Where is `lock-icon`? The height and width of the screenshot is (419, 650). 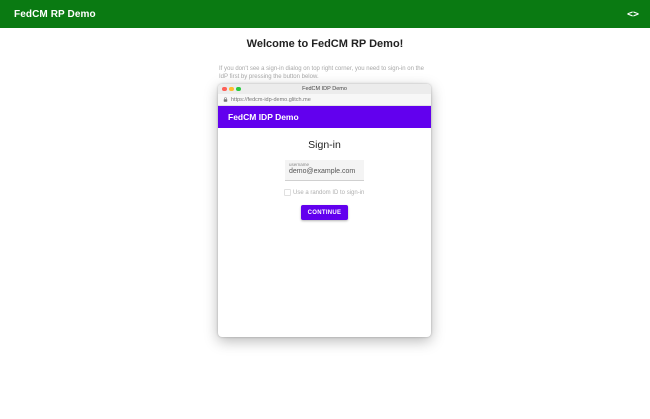
lock-icon is located at coordinates (225, 99).